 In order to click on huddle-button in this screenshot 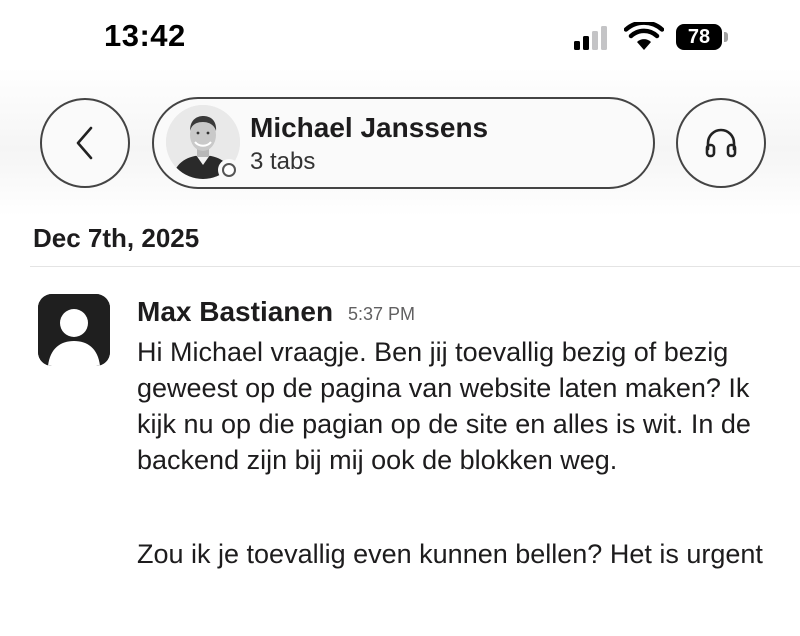, I will do `click(721, 143)`.